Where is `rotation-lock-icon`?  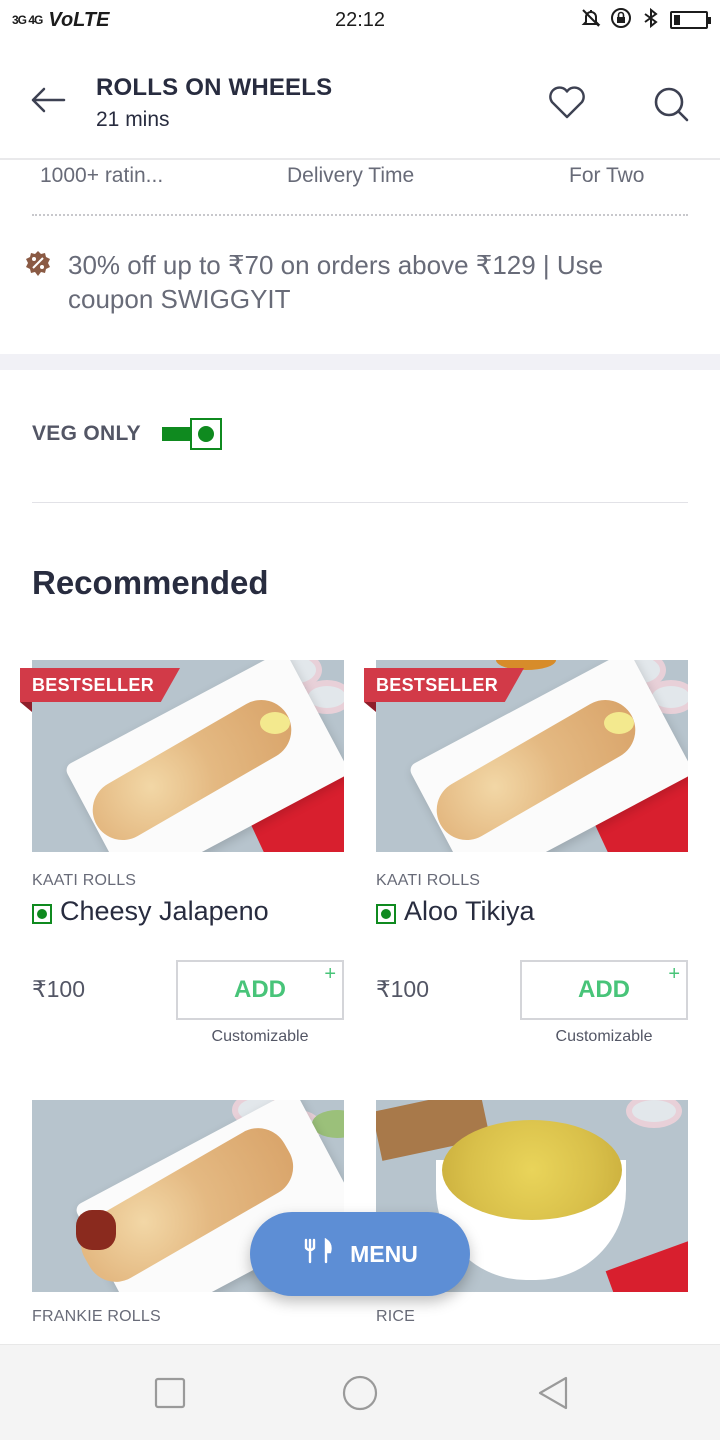
rotation-lock-icon is located at coordinates (621, 20).